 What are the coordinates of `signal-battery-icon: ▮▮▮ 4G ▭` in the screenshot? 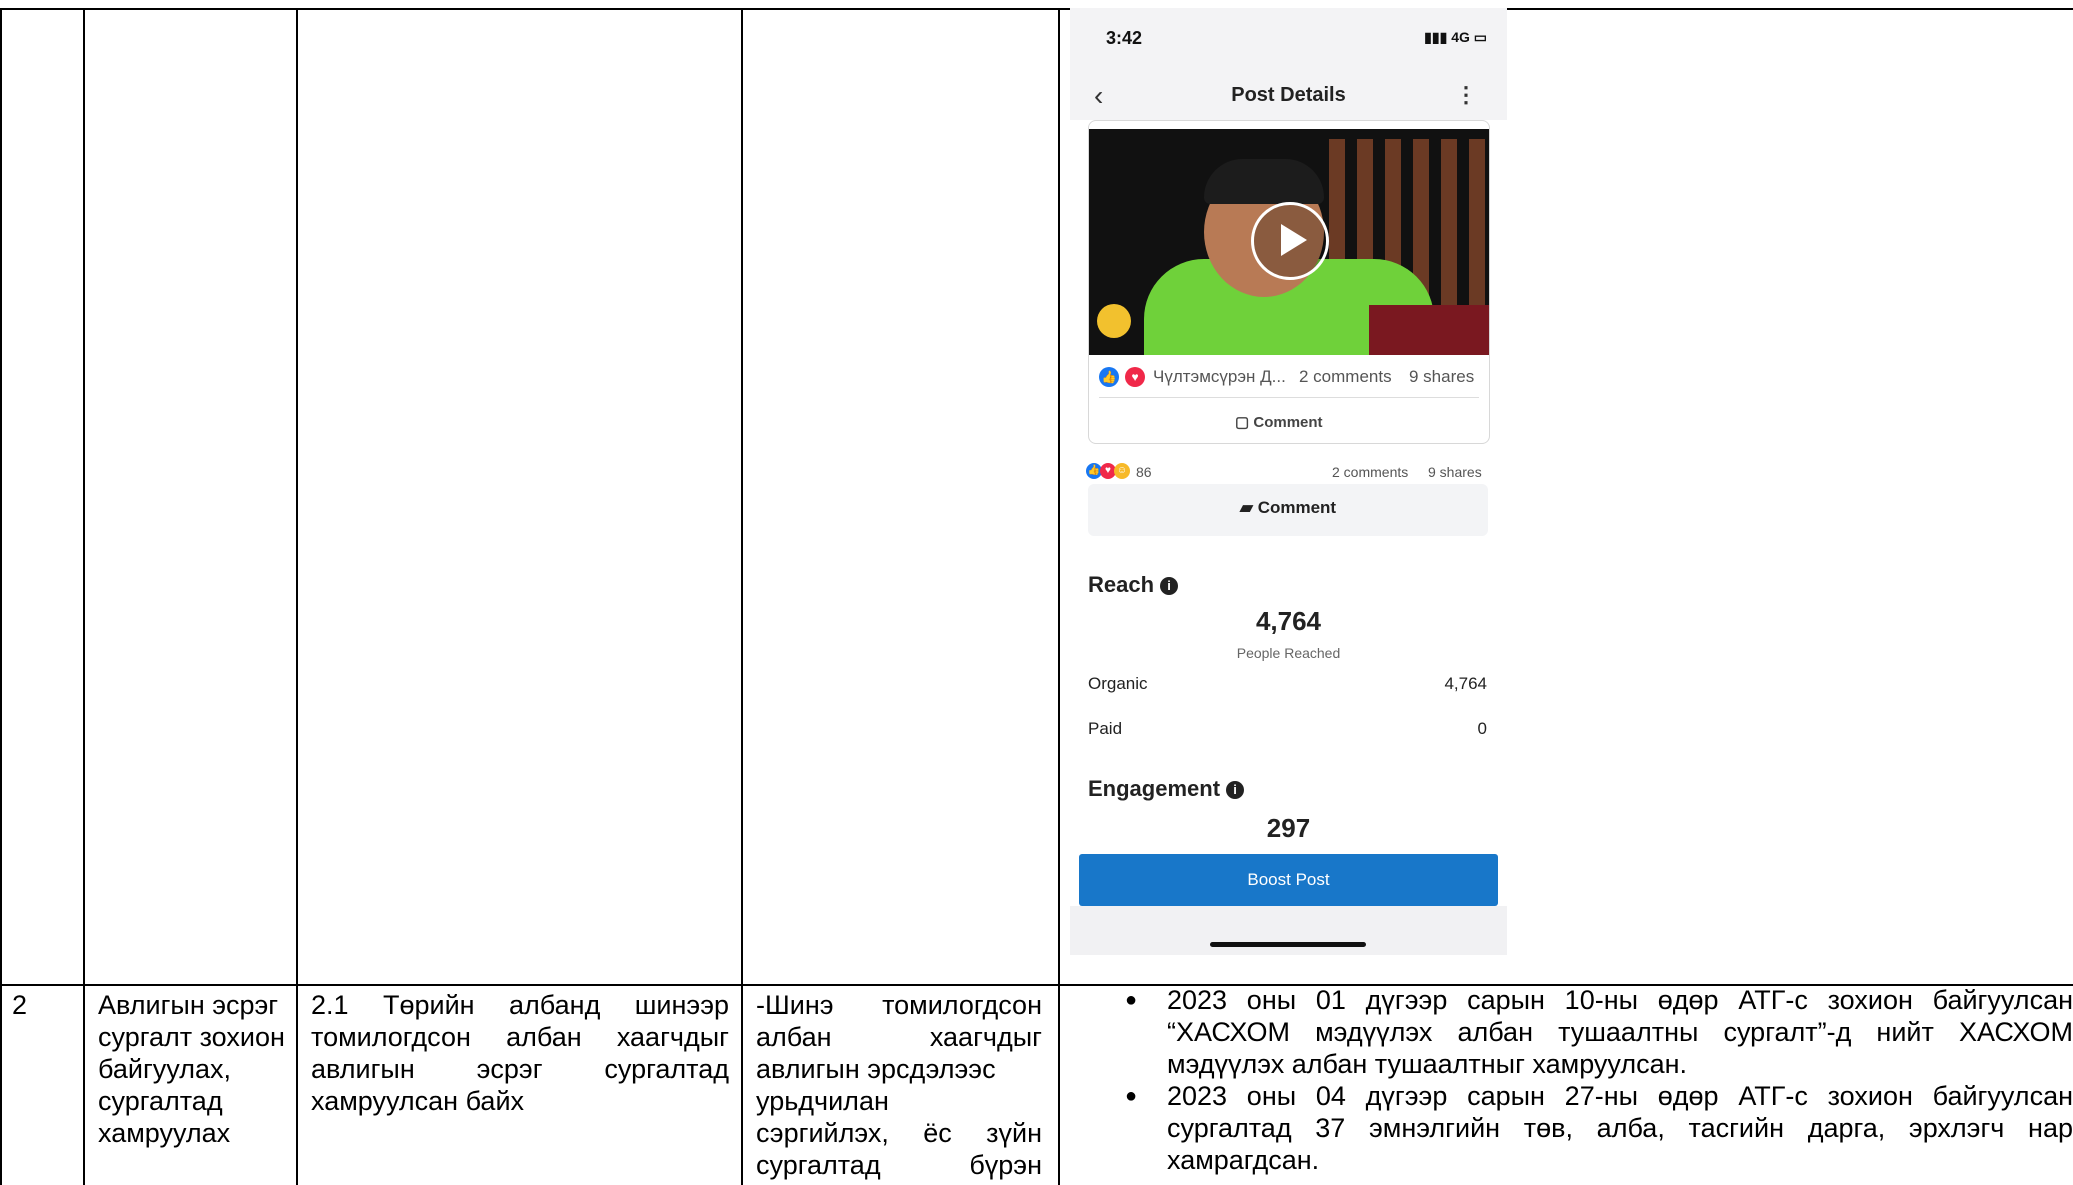 It's located at (1455, 37).